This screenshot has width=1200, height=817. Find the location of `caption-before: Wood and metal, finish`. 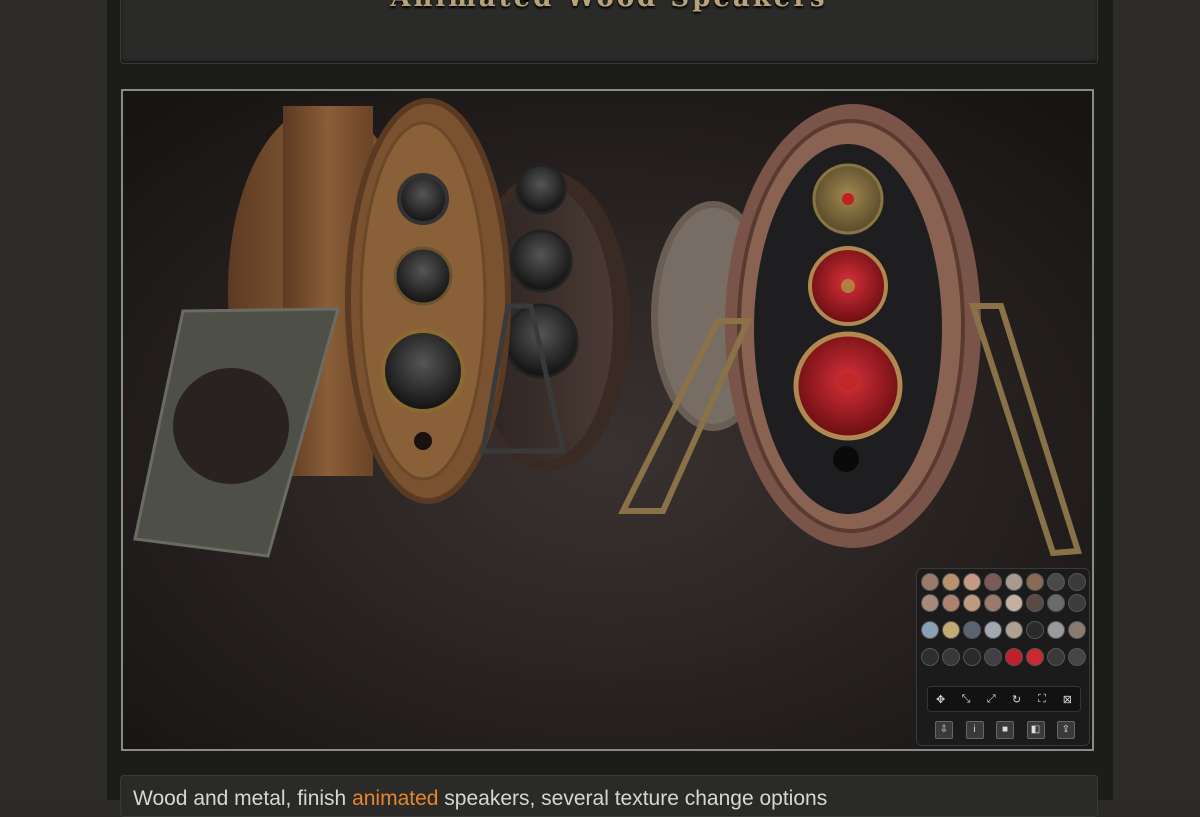

caption-before: Wood and metal, finish is located at coordinates (243, 798).